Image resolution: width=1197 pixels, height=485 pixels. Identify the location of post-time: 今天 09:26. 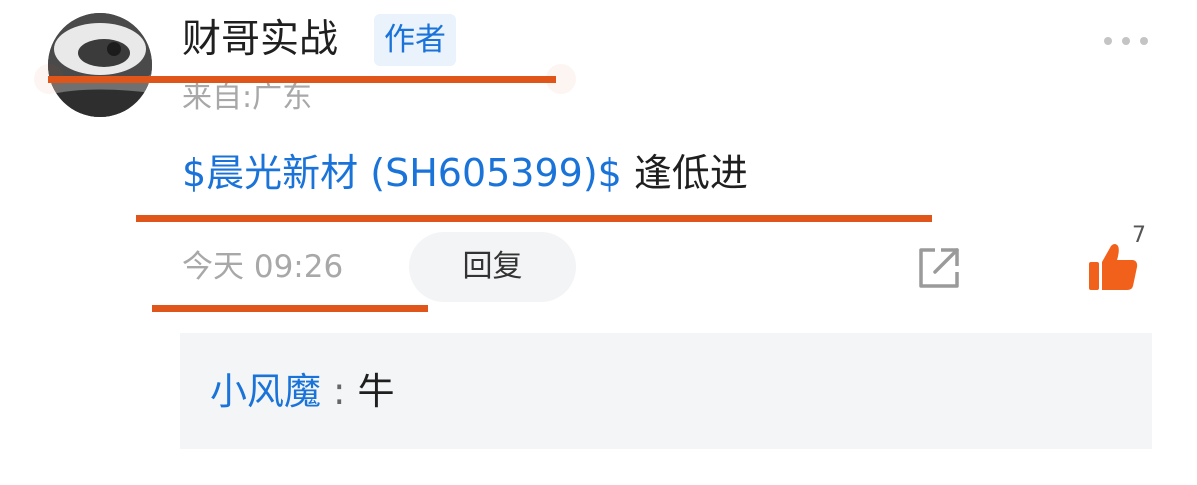
(263, 267).